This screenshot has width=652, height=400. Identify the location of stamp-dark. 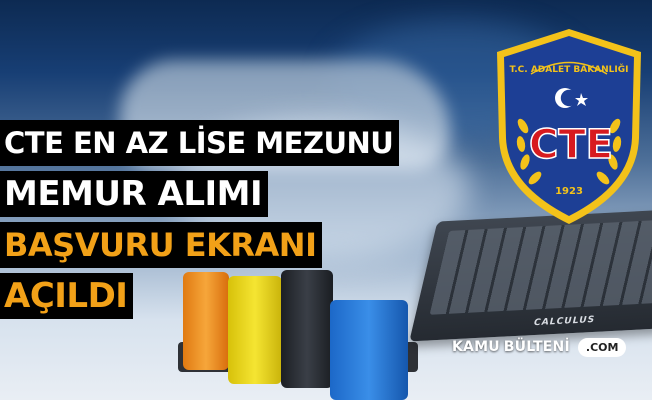
(307, 329).